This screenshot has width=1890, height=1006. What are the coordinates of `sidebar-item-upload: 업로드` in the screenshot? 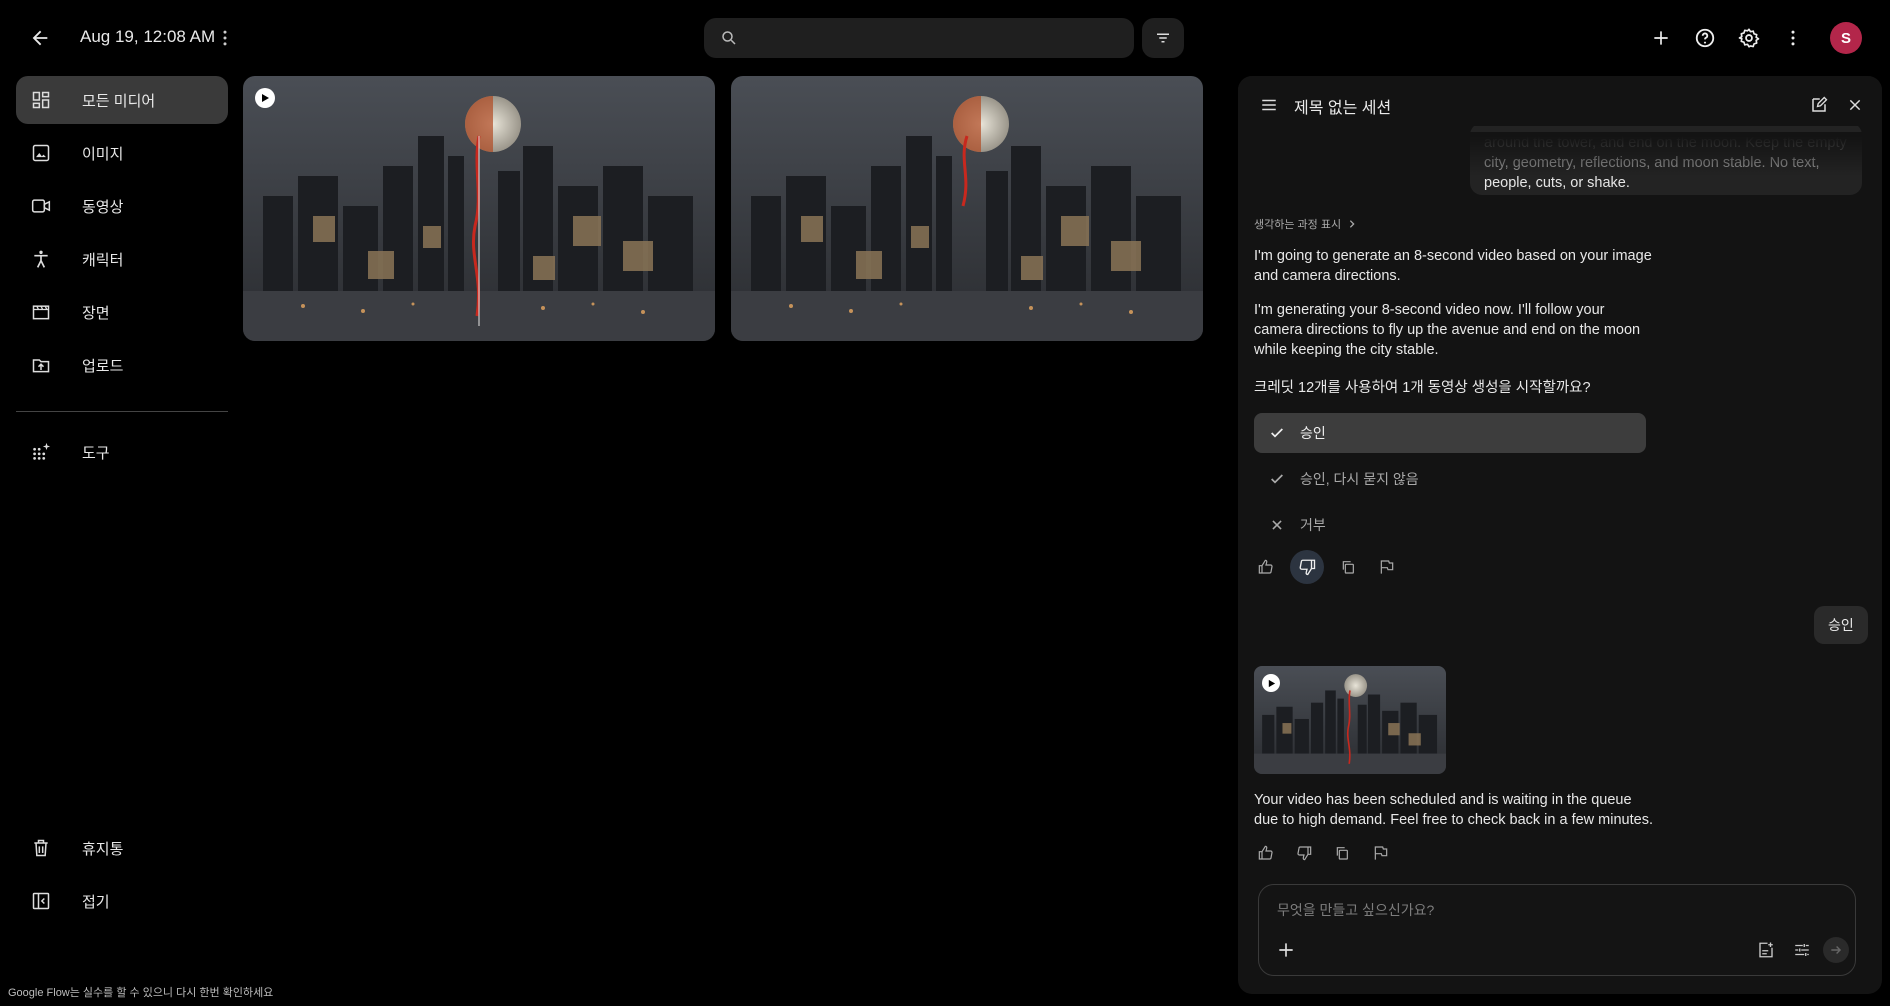 It's located at (122, 365).